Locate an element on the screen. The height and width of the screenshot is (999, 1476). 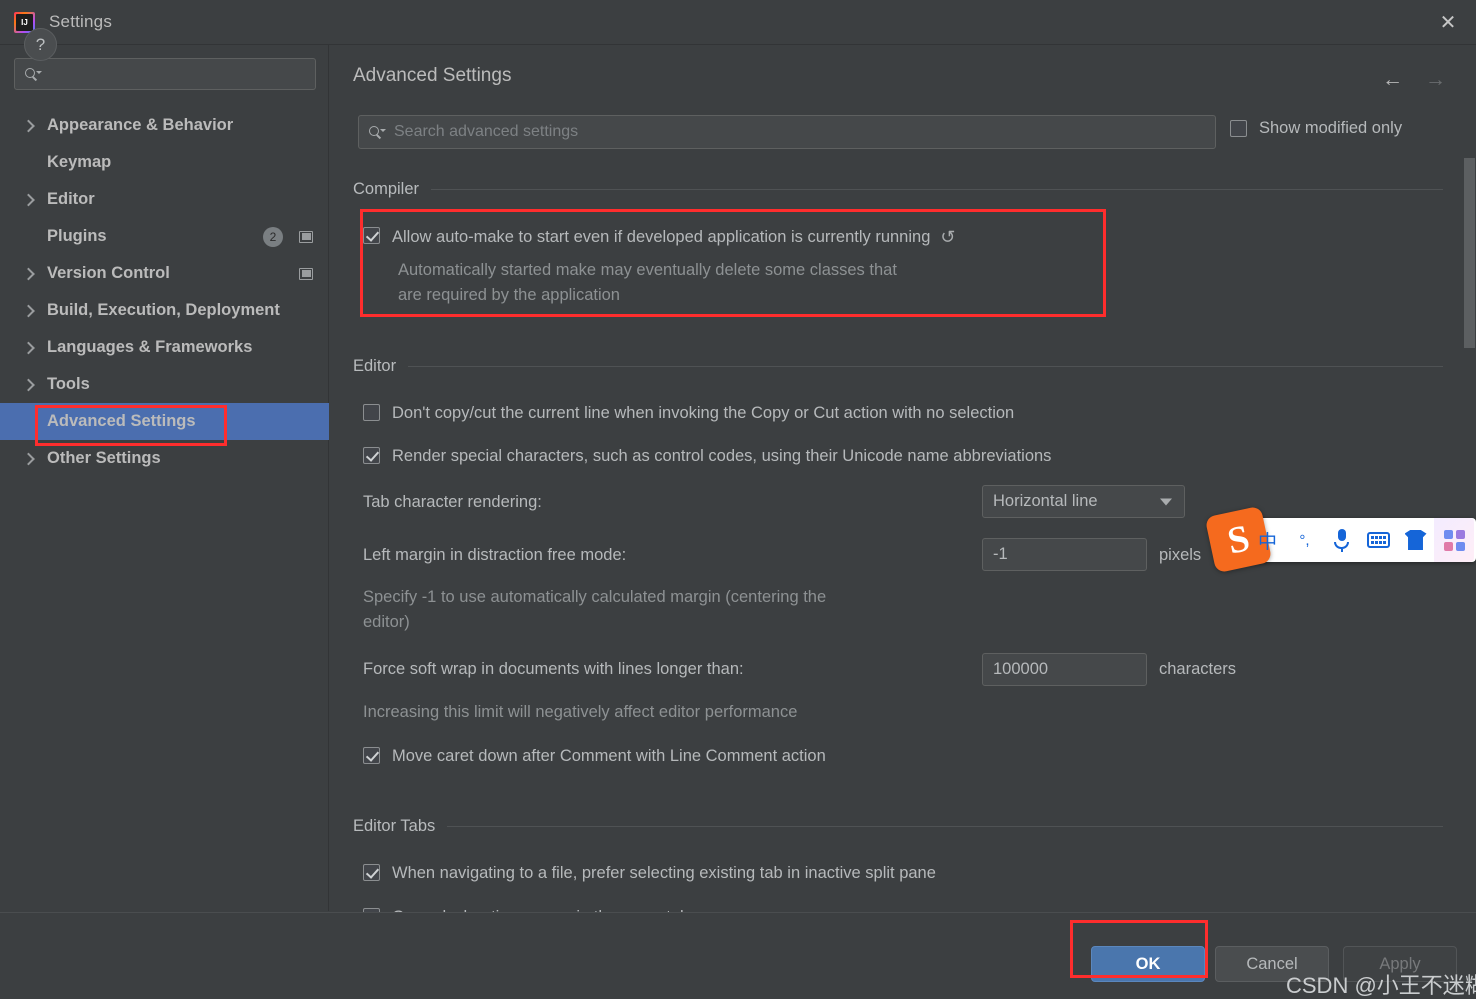
sidebar-item-languages-frameworks: Languages & Frameworks is located at coordinates (164, 347).